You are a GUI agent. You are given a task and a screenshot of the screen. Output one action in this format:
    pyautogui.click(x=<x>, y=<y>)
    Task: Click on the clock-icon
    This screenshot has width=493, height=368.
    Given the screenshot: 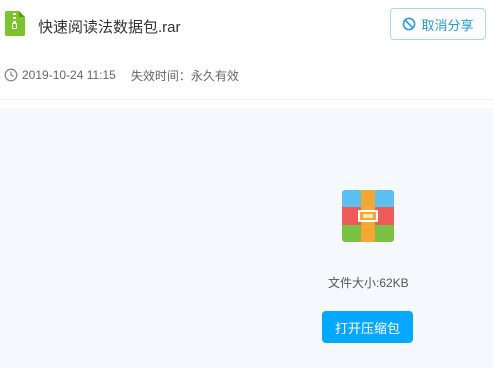 What is the action you would take?
    pyautogui.click(x=11, y=75)
    